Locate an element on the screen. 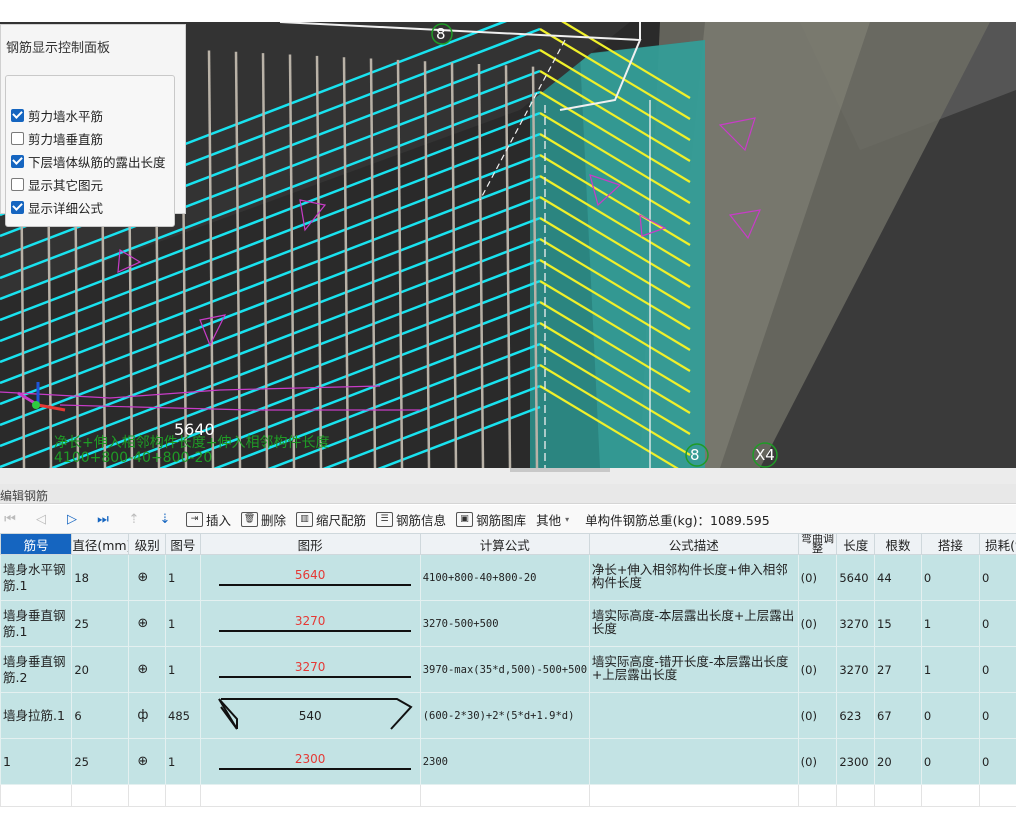 This screenshot has height=813, width=1016. cell-description: 墙实际高度-错开长度-本层露出长度+上层露出长度 is located at coordinates (693, 669).